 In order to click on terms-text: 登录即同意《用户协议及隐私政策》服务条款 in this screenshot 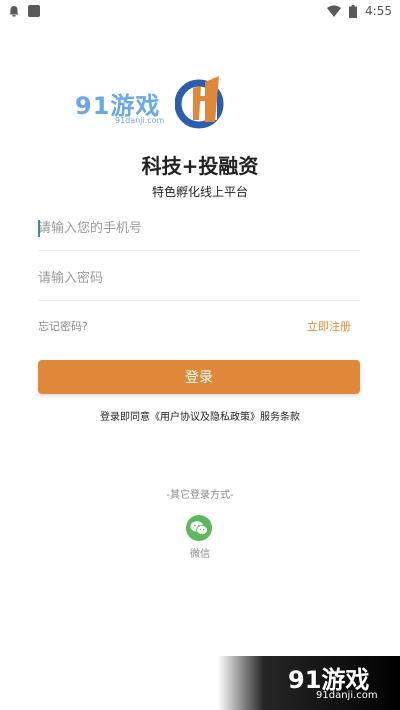, I will do `click(200, 415)`.